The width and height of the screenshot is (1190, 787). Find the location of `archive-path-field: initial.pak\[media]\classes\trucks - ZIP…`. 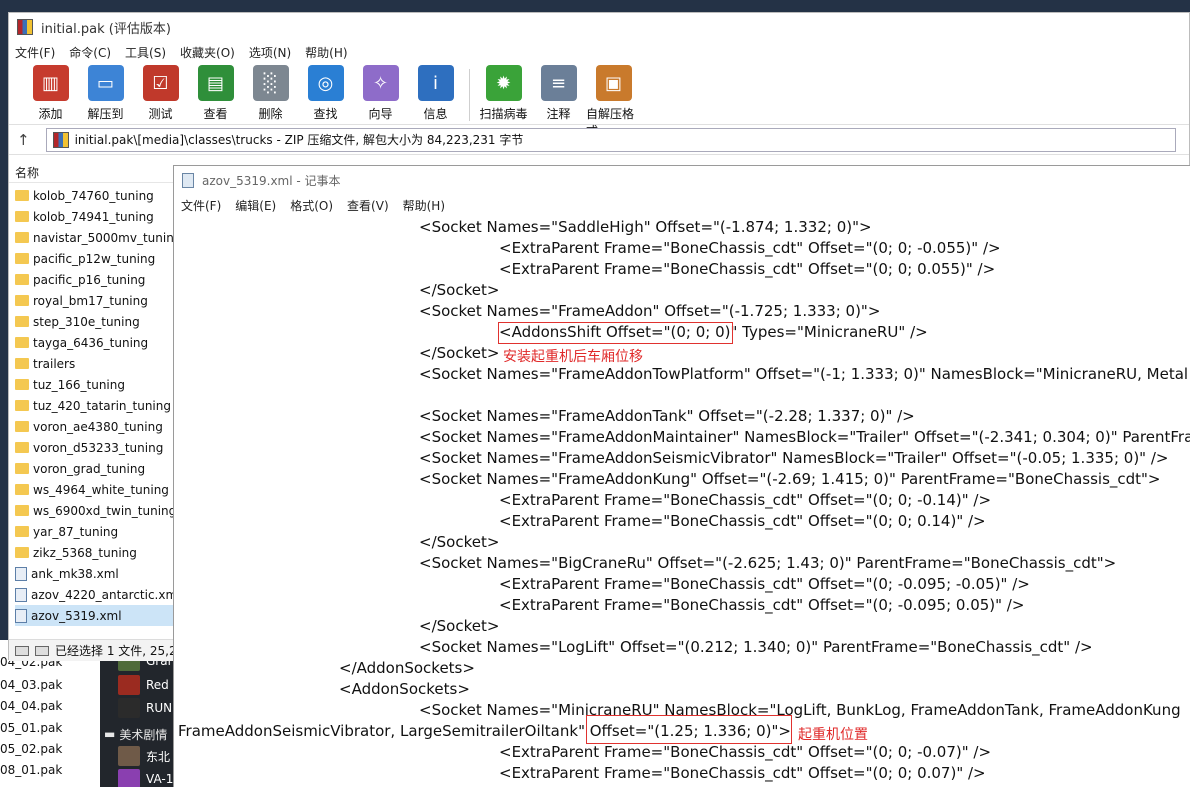

archive-path-field: initial.pak\[media]\classes\trucks - ZIP… is located at coordinates (610, 139).